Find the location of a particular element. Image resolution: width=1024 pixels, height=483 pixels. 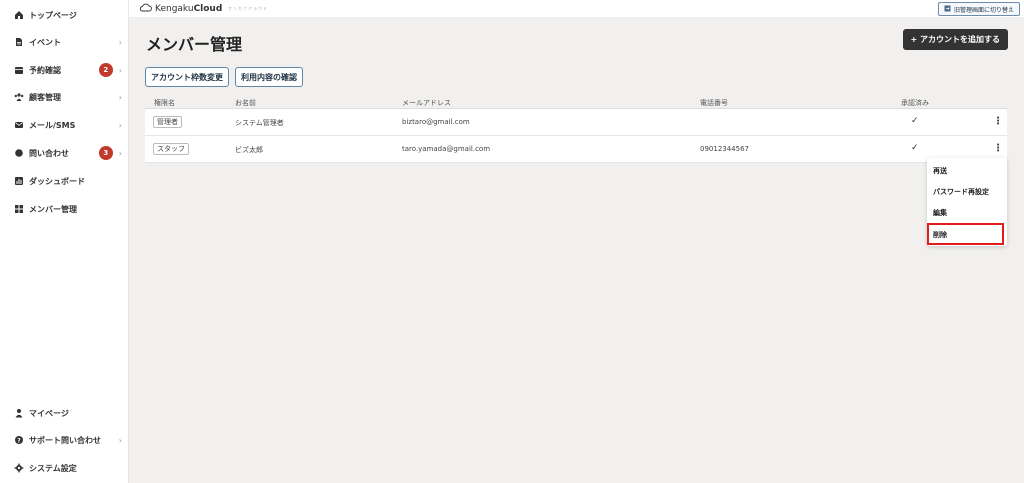

member-name: システム管理者 is located at coordinates (259, 123).